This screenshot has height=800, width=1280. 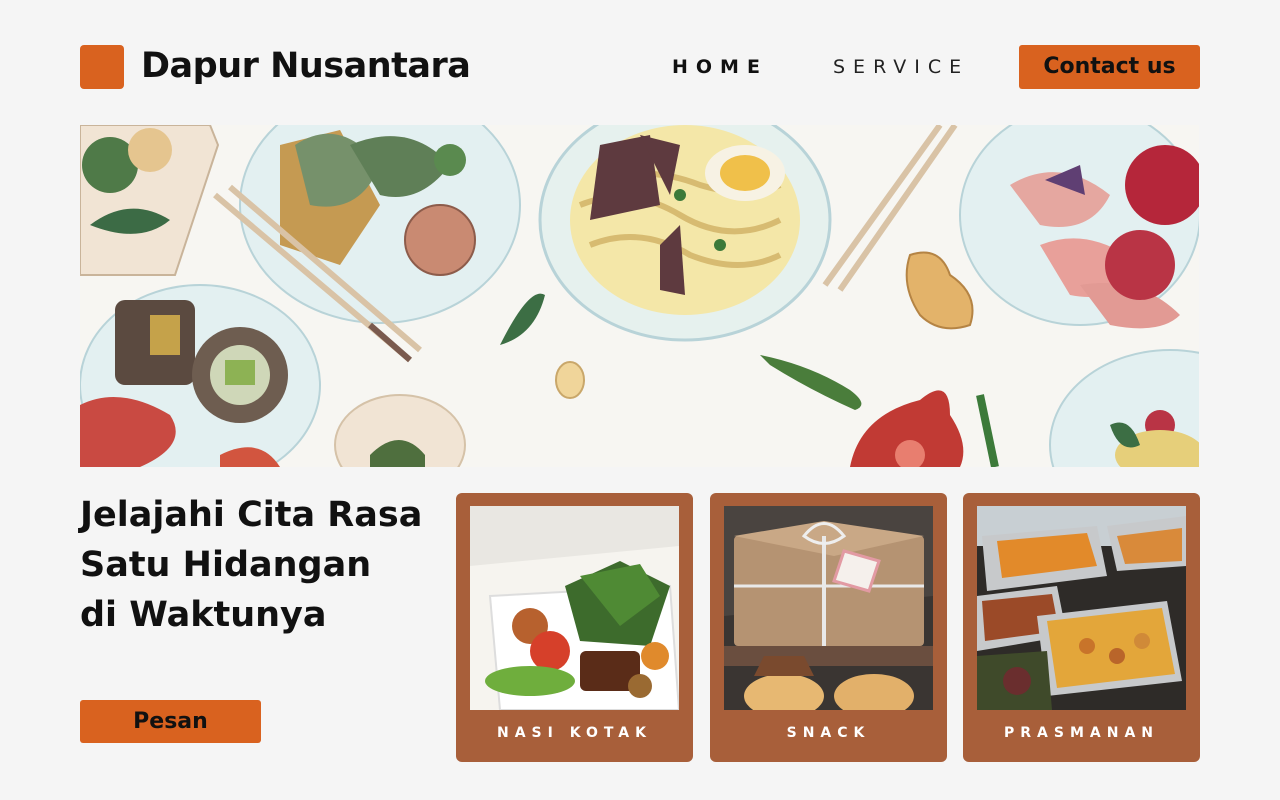 I want to click on prasmanan-label: PRASMANAN, so click(x=1081, y=733).